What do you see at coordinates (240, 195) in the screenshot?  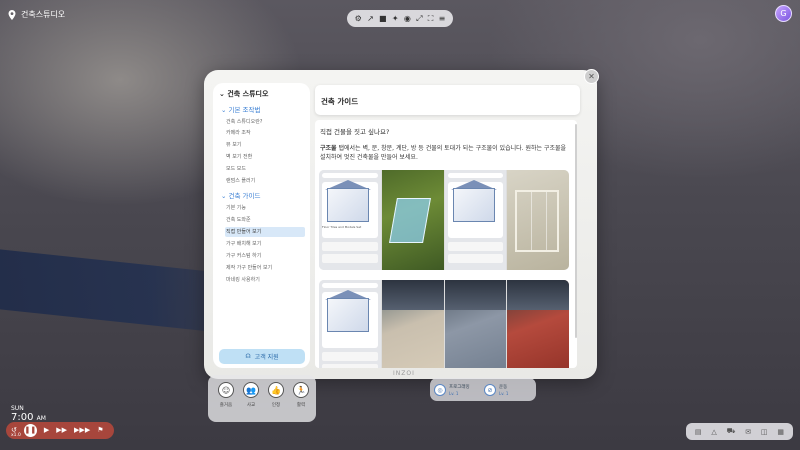 I see `sidebar-section-guide: ⌄ 건축 가이드` at bounding box center [240, 195].